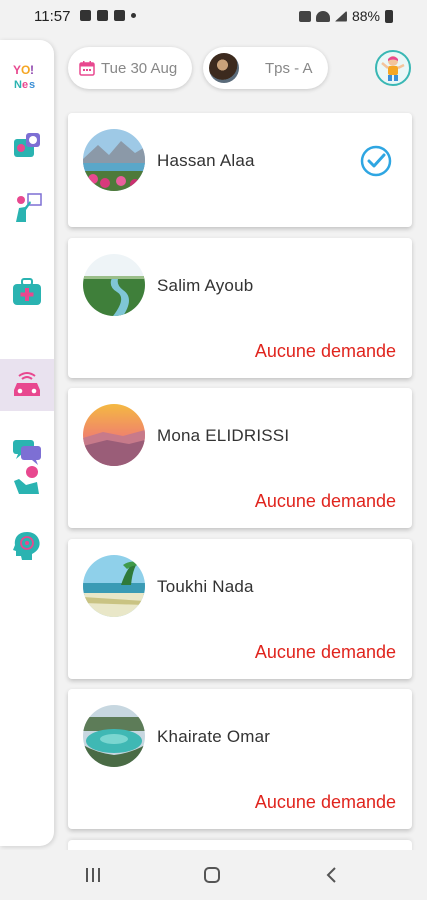 This screenshot has height=900, width=427. I want to click on class-selector: Tps - A, so click(265, 68).